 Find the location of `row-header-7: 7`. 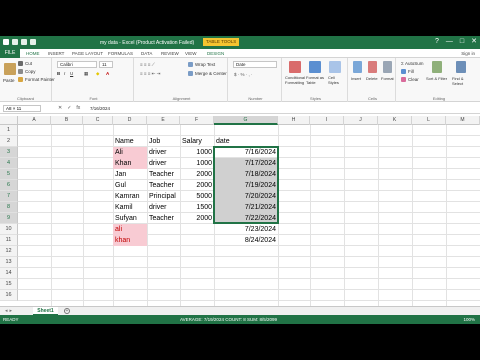

row-header-7: 7 is located at coordinates (9, 196).